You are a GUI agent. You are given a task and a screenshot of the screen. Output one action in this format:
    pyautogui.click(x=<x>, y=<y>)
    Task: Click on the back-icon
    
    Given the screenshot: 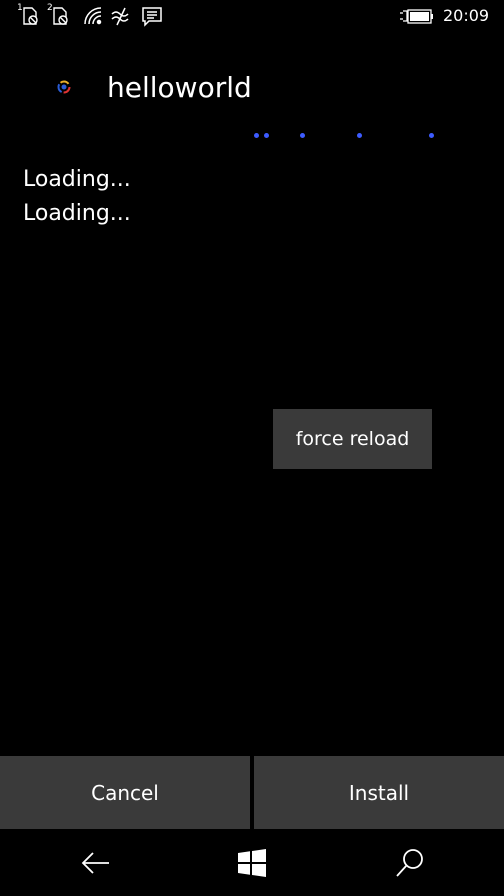 What is the action you would take?
    pyautogui.click(x=96, y=863)
    